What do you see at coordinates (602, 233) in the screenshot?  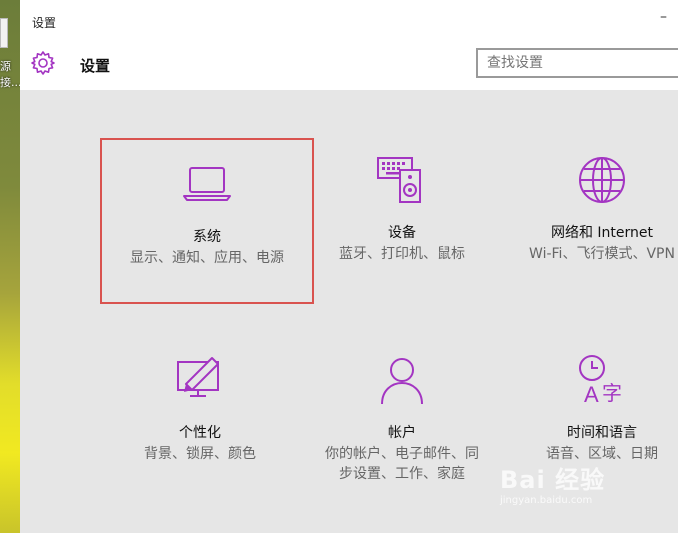 I see `tile-network-title: 网络和 Internet` at bounding box center [602, 233].